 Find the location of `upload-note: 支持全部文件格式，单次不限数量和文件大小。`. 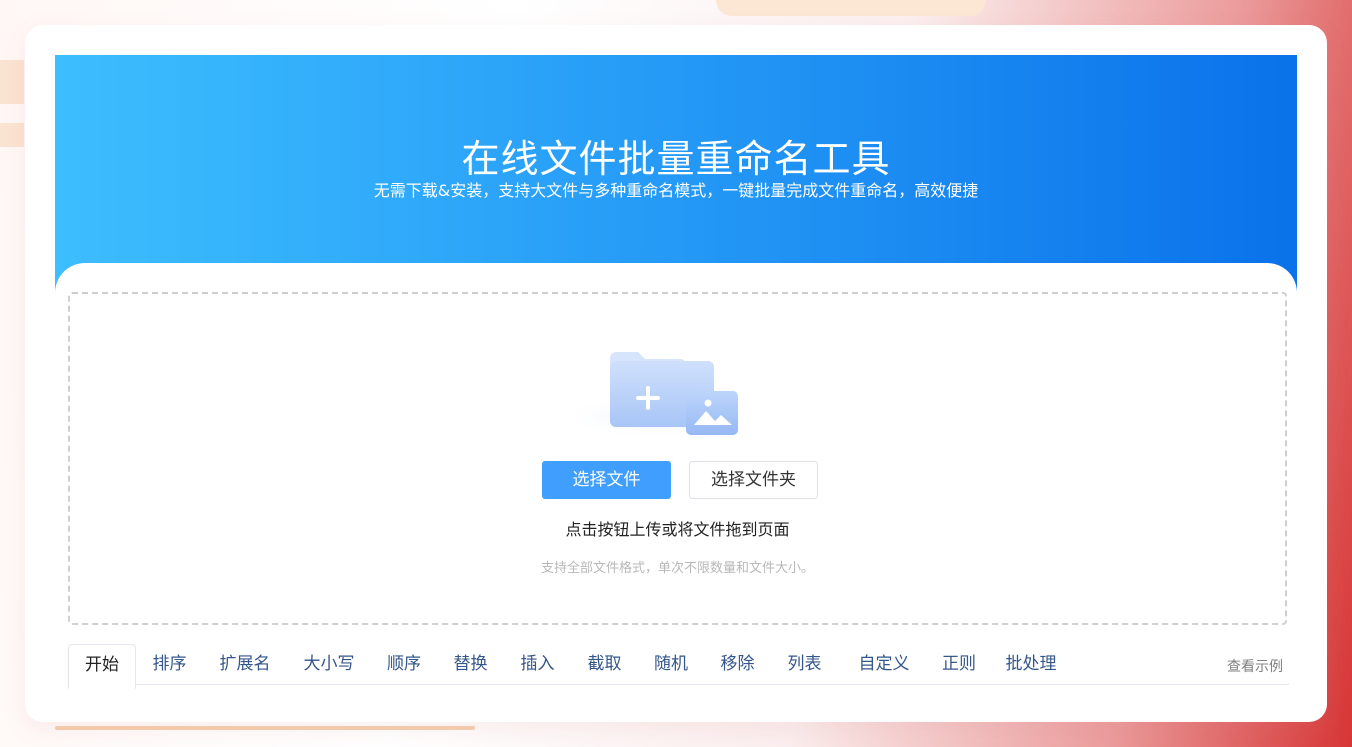

upload-note: 支持全部文件格式，单次不限数量和文件大小。 is located at coordinates (677, 568).